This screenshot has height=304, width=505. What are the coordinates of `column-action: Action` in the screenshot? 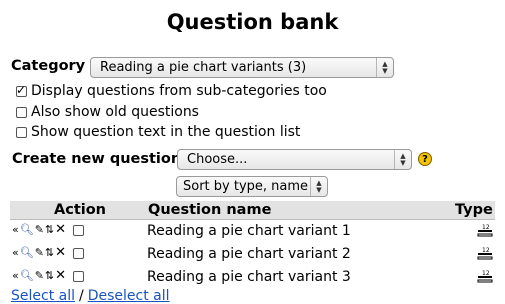 It's located at (80, 210).